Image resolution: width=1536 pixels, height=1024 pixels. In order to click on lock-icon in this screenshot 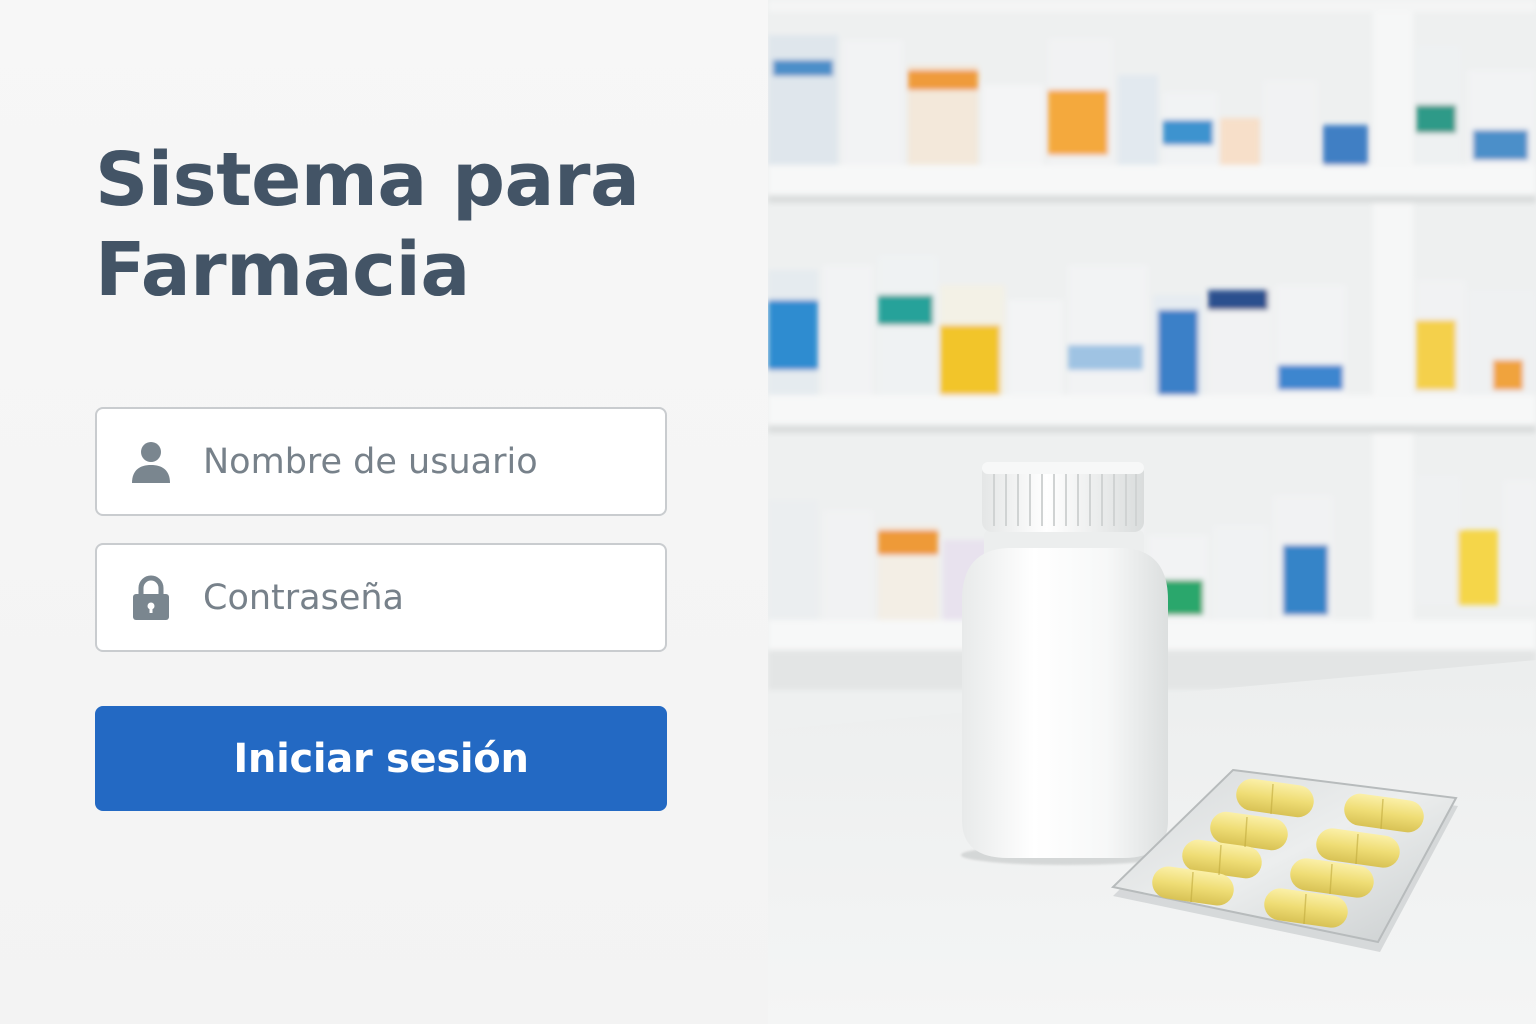, I will do `click(151, 597)`.